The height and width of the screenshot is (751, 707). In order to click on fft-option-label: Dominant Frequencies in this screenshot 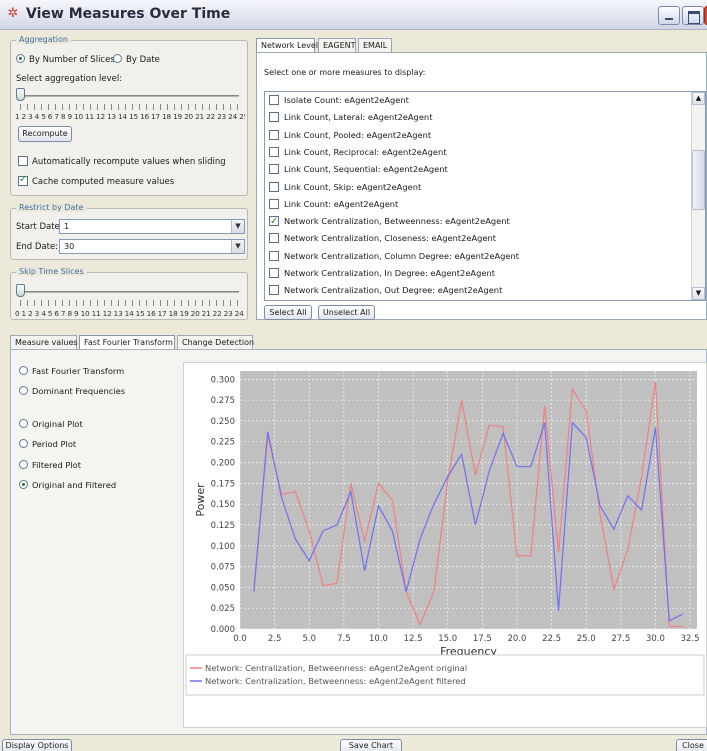, I will do `click(79, 391)`.